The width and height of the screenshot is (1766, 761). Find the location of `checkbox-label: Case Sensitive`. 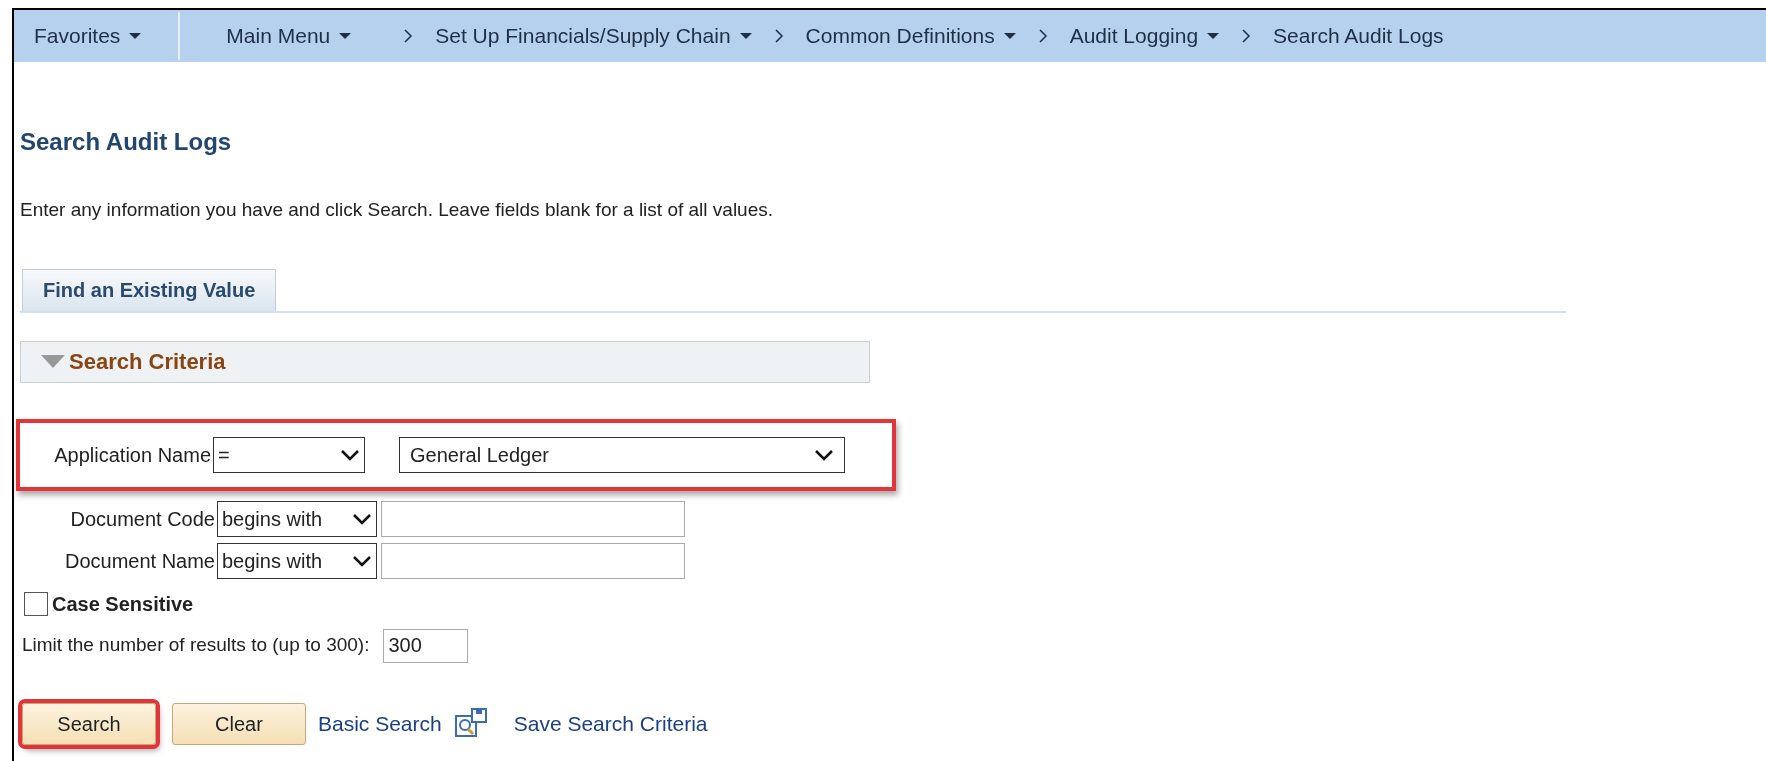

checkbox-label: Case Sensitive is located at coordinates (123, 604).